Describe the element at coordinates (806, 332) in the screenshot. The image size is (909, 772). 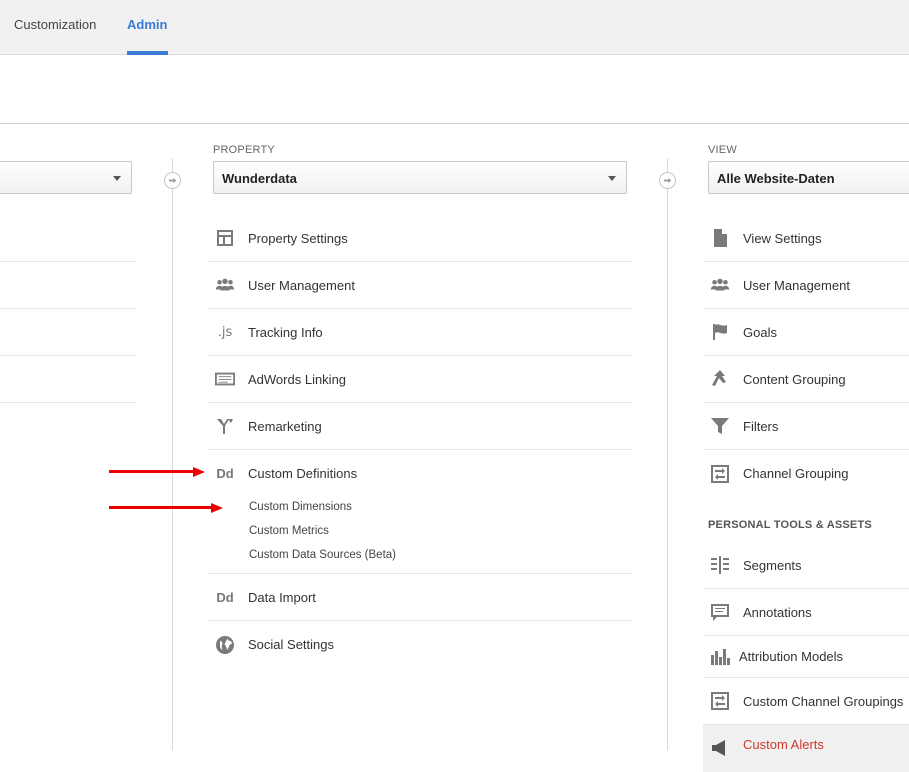
I see `goals-item: Goals` at that location.